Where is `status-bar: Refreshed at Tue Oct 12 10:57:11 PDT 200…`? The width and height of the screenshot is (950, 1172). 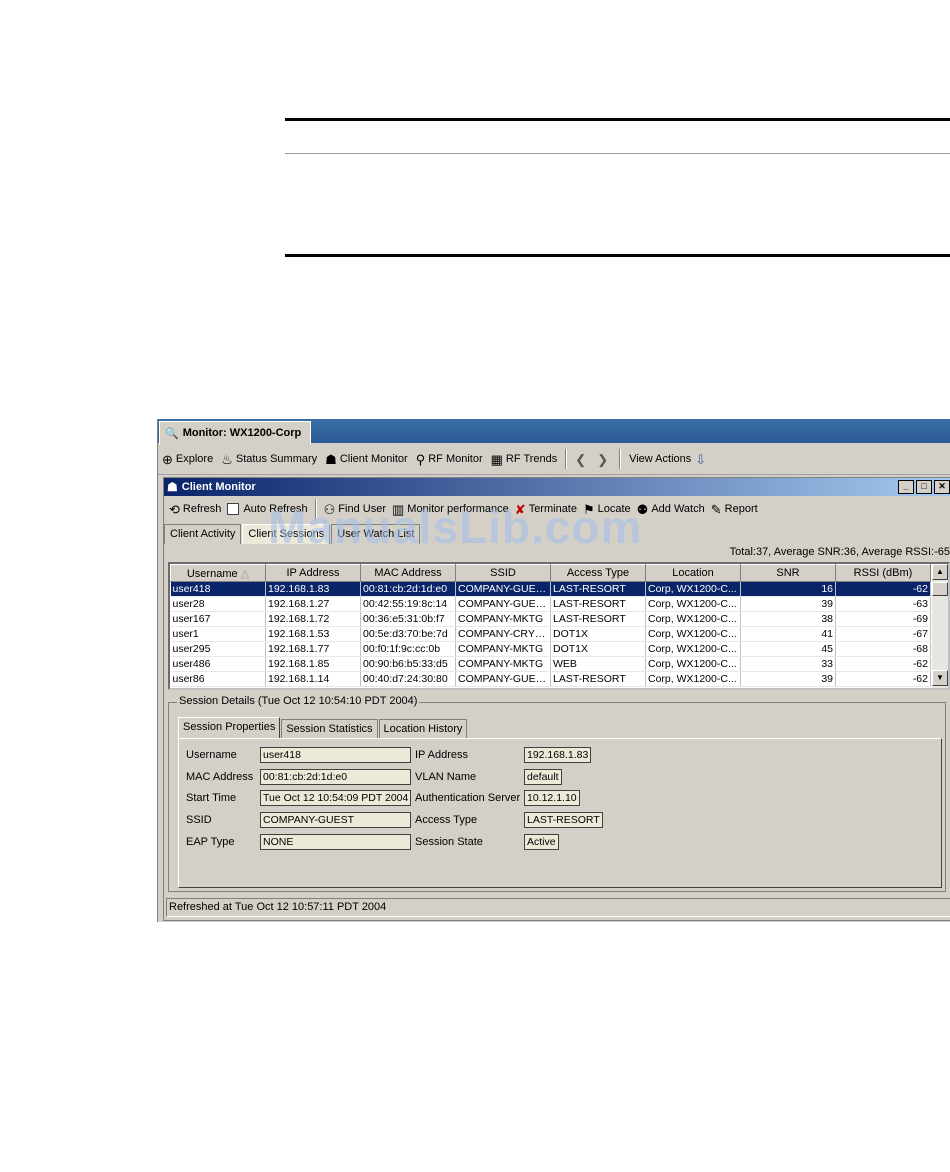 status-bar: Refreshed at Tue Oct 12 10:57:11 PDT 200… is located at coordinates (558, 907).